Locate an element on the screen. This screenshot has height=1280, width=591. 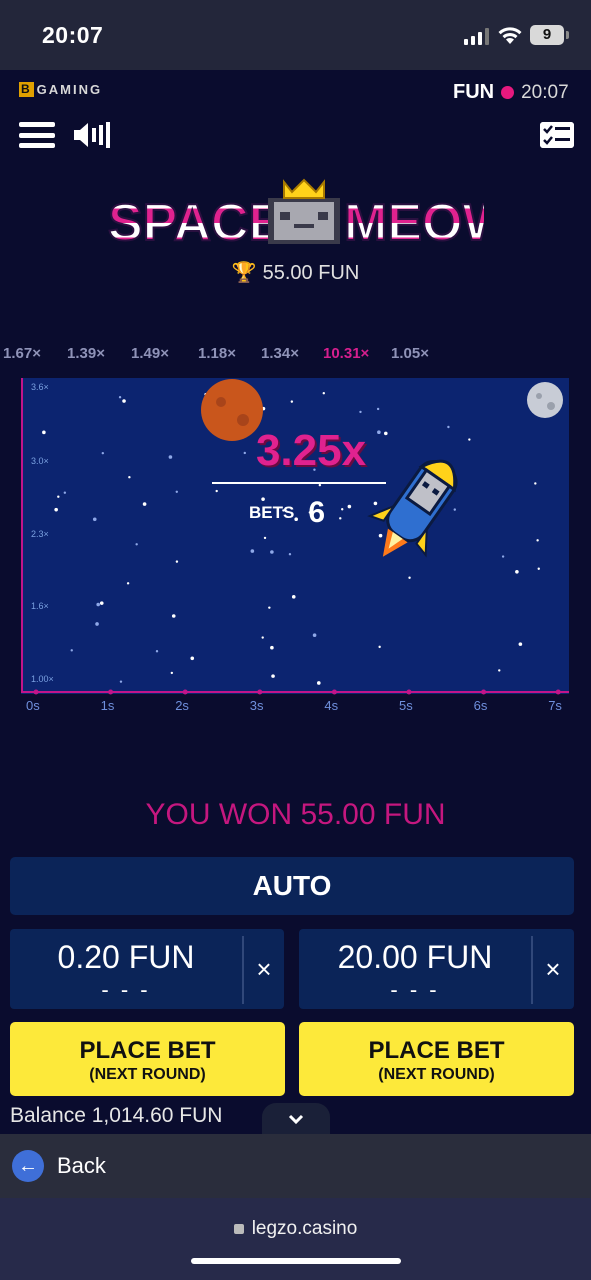
y-tick-label: 1.00× is located at coordinates (42, 679).